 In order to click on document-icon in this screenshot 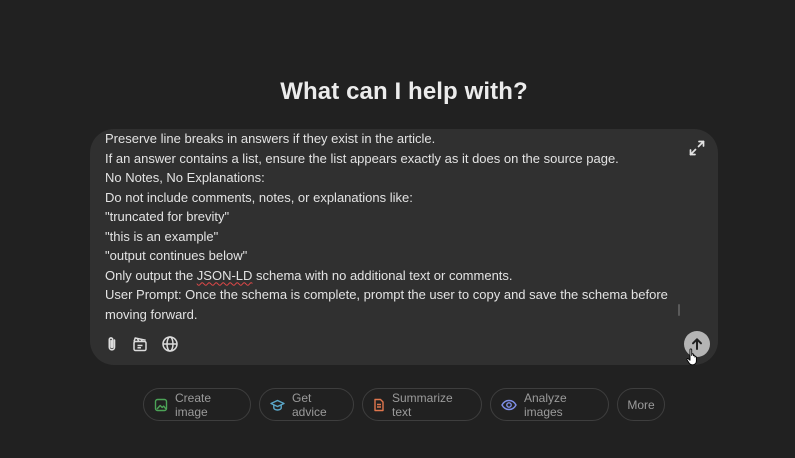, I will do `click(379, 404)`.